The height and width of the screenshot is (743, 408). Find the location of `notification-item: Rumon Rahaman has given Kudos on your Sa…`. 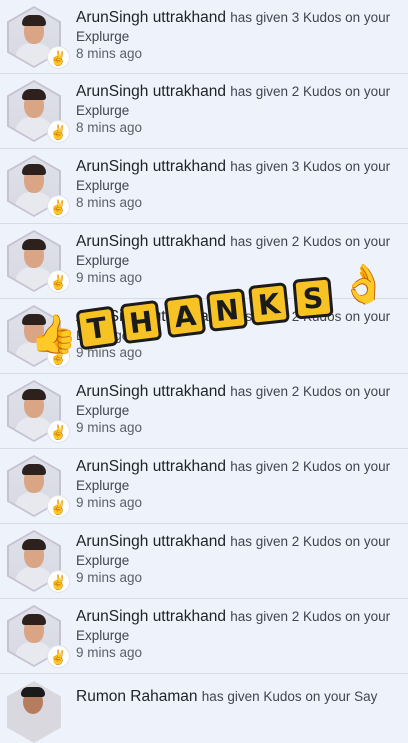

notification-item: Rumon Rahaman has given Kudos on your Sa… is located at coordinates (204, 708).